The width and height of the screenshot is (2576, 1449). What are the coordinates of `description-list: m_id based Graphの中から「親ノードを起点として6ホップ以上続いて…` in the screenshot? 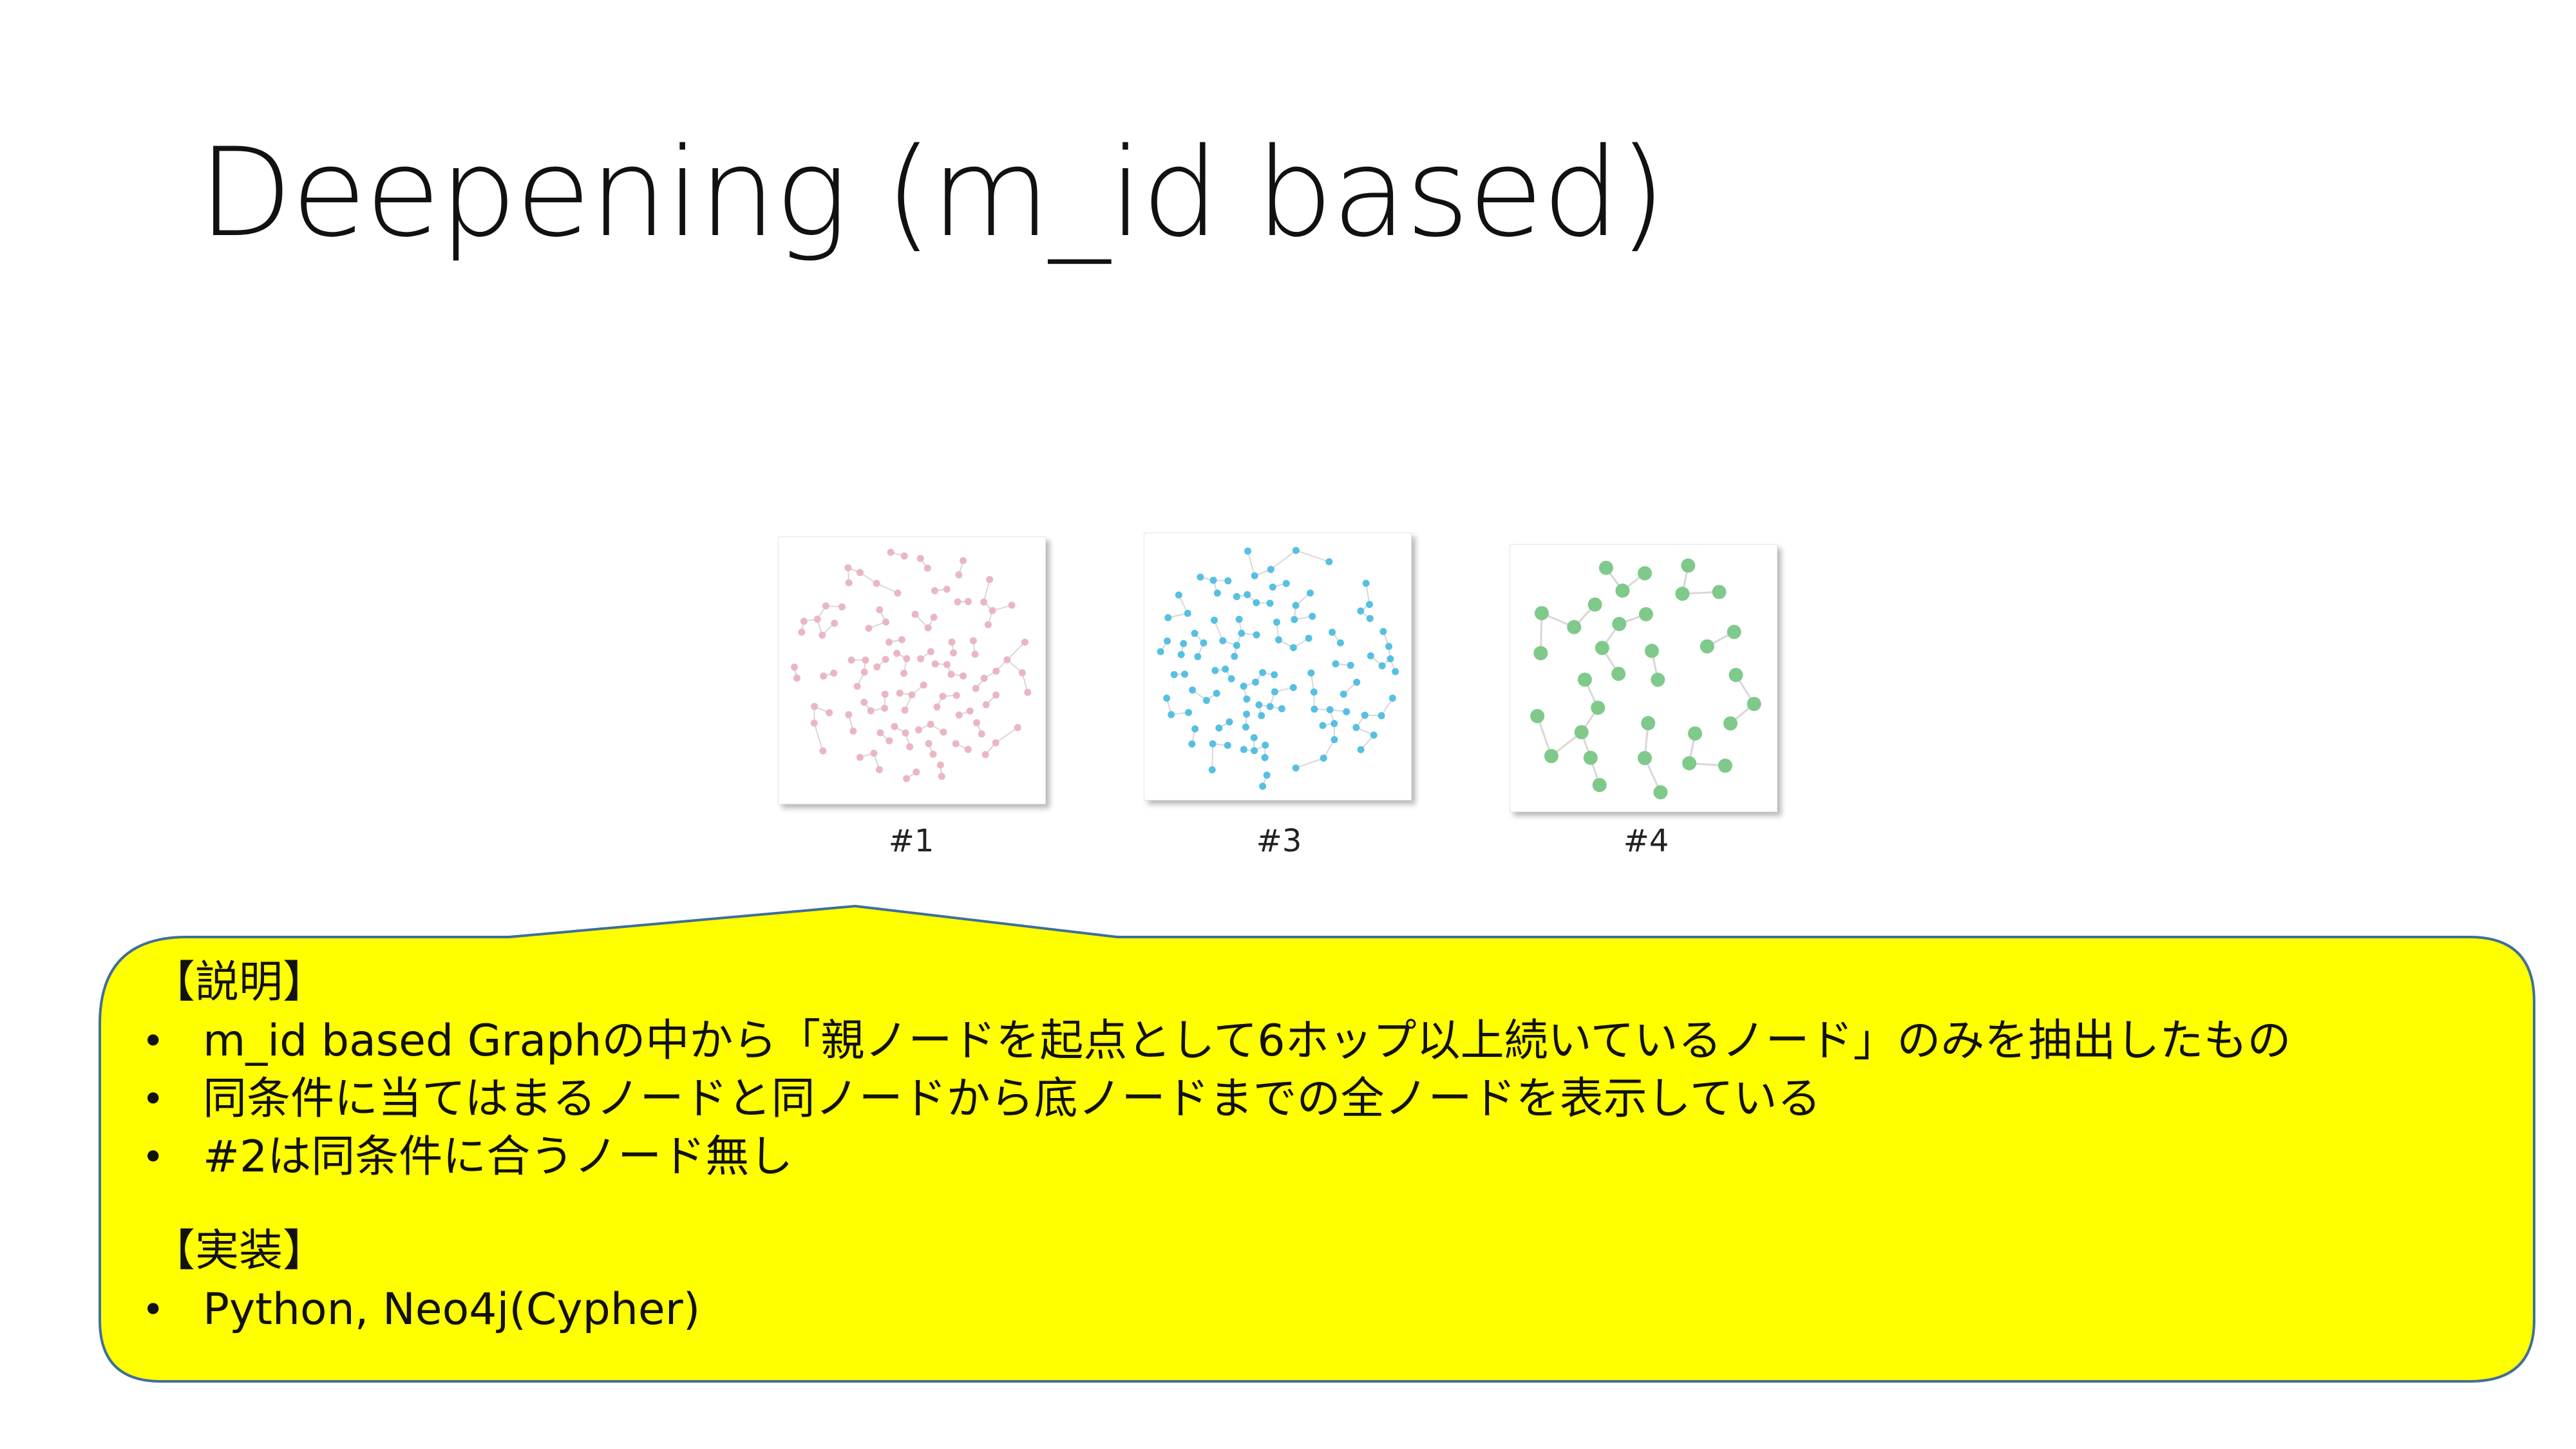 It's located at (1326, 1099).